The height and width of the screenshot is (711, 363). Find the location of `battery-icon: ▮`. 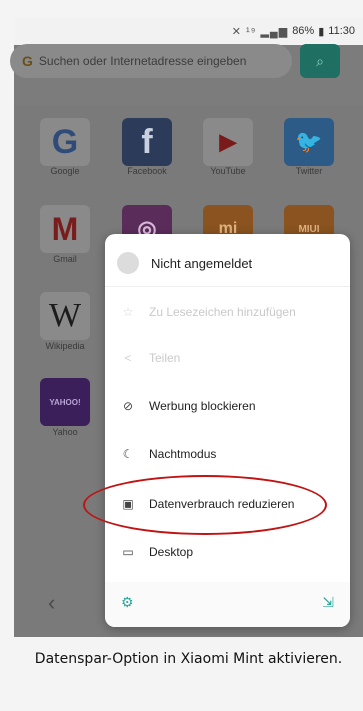

battery-icon: ▮ is located at coordinates (321, 31).